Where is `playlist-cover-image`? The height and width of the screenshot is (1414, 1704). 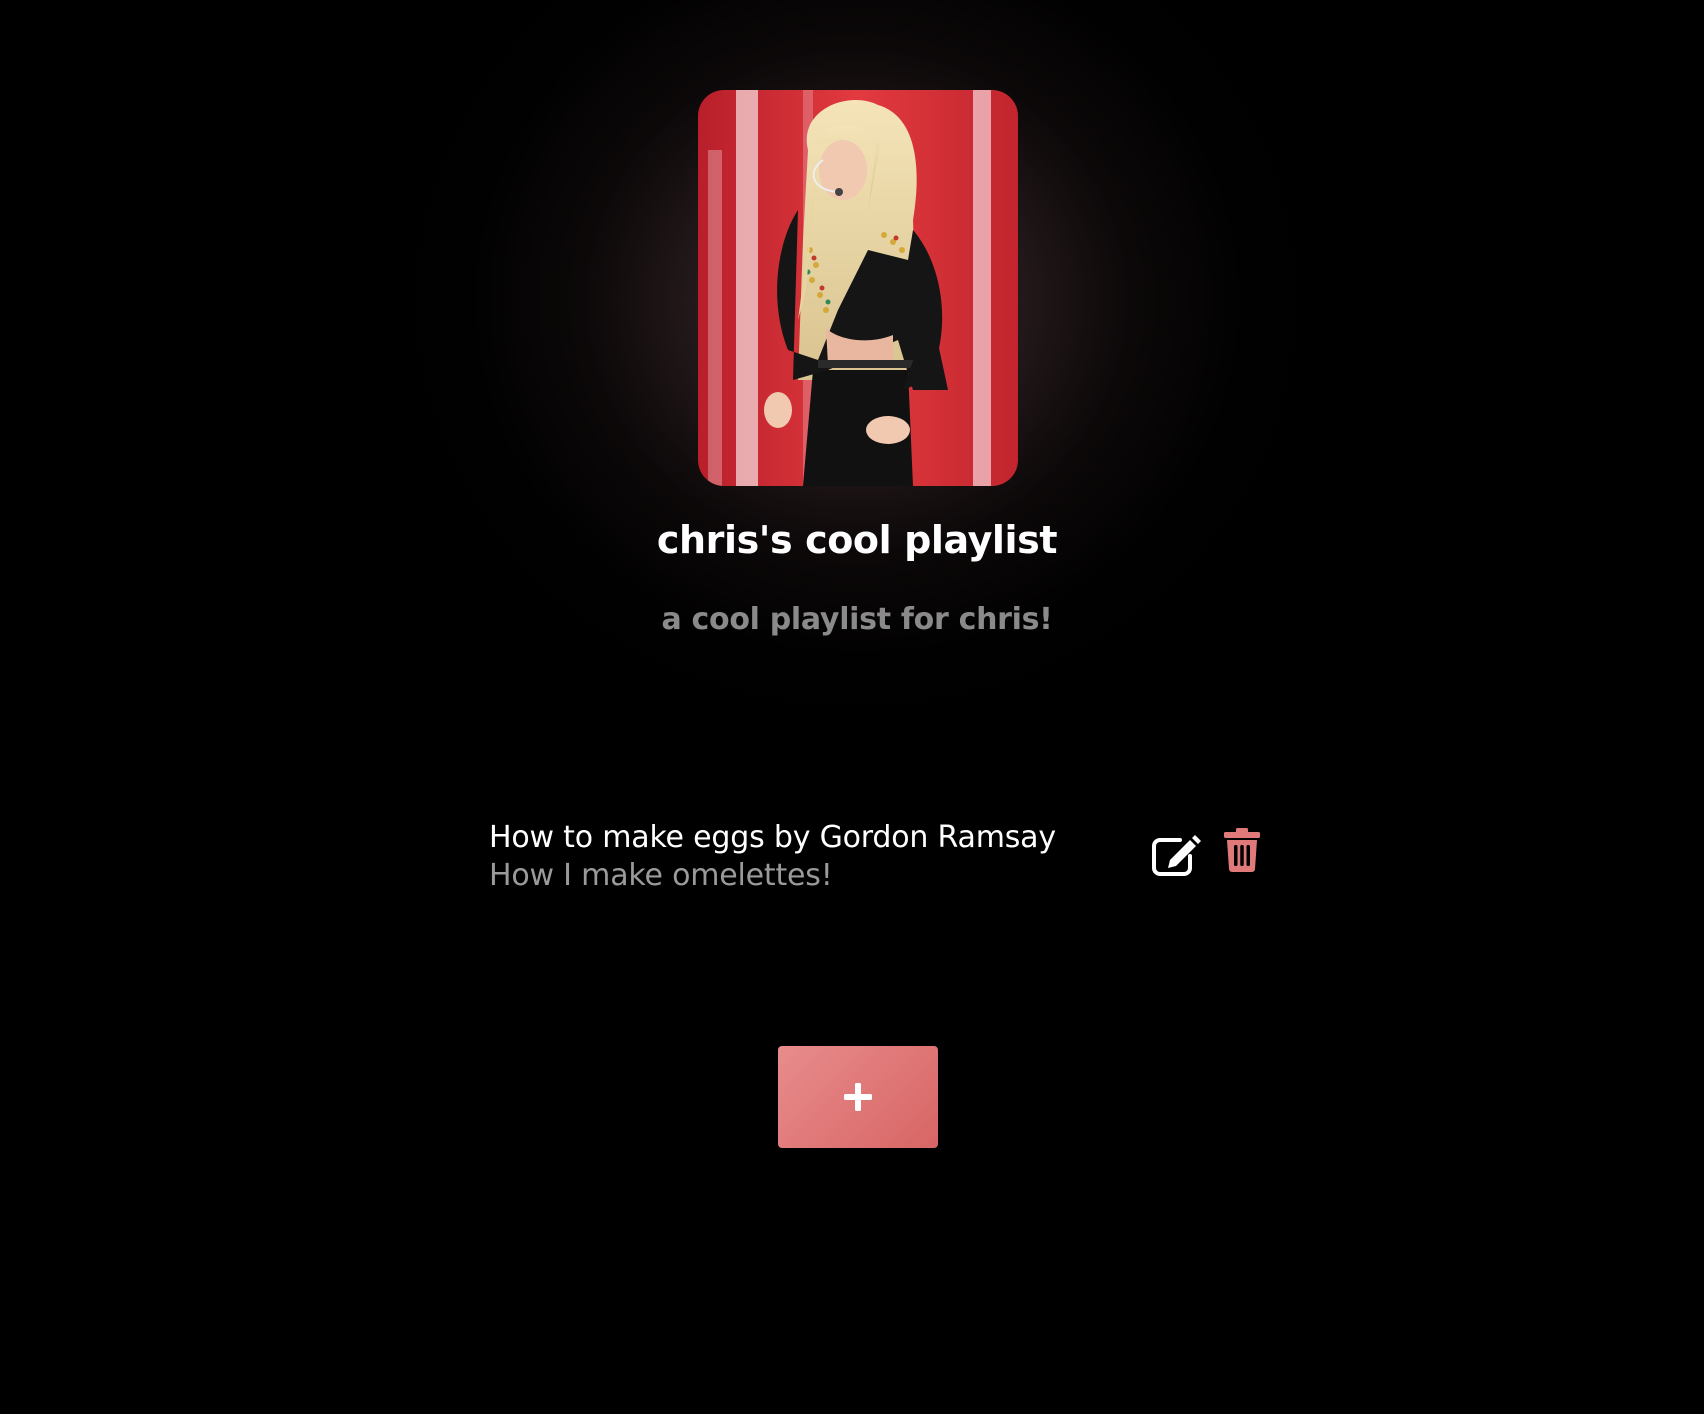
playlist-cover-image is located at coordinates (858, 288).